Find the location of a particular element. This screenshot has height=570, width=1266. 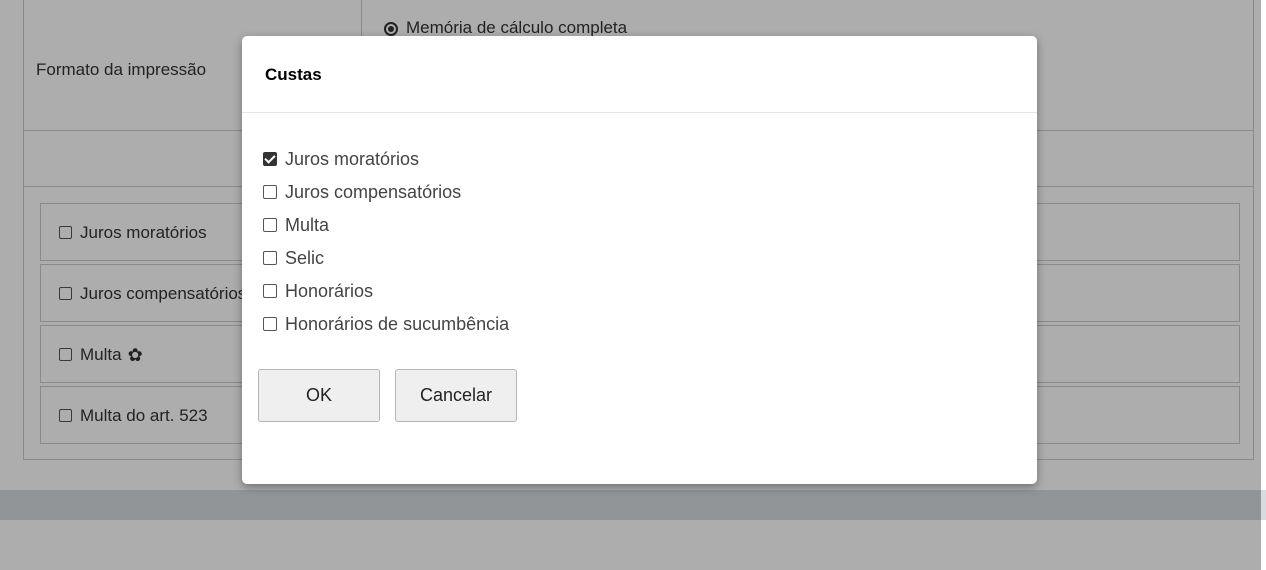

check-item-label: Juros compensatórios is located at coordinates (373, 192).